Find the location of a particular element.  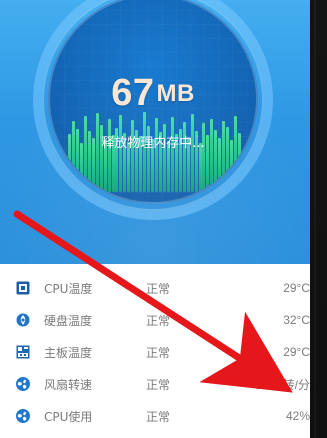

cpu-temperature-icon is located at coordinates (23, 288).